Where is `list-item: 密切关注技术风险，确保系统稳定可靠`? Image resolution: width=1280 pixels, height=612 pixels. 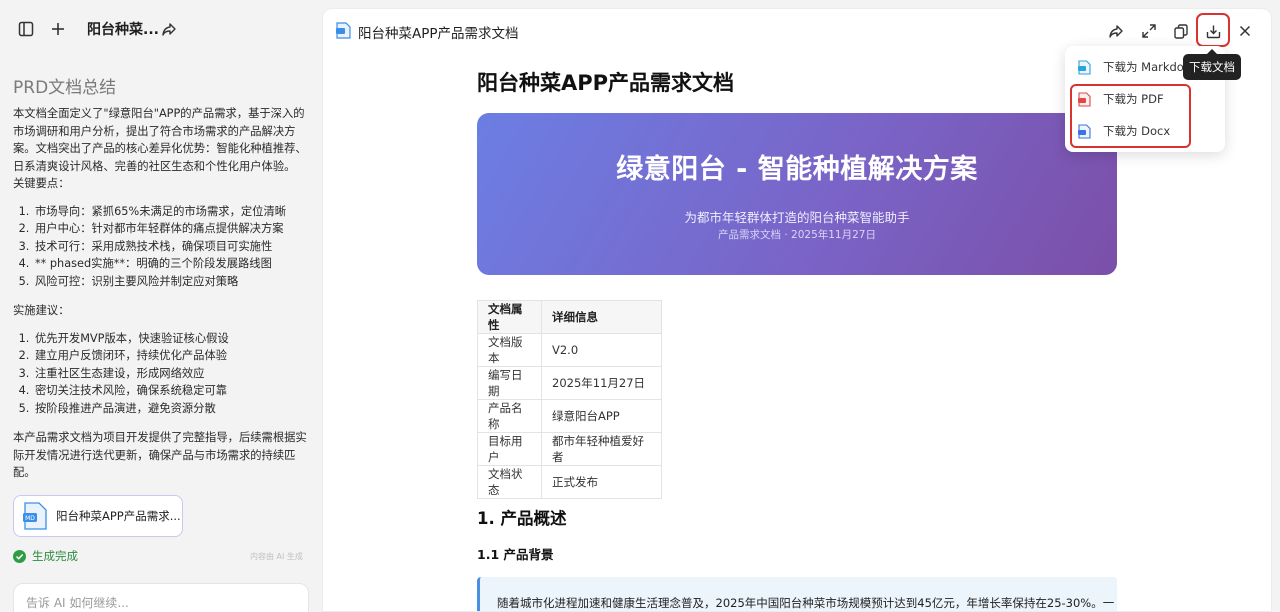
list-item: 密切关注技术风险，确保系统稳定可靠 is located at coordinates (171, 391).